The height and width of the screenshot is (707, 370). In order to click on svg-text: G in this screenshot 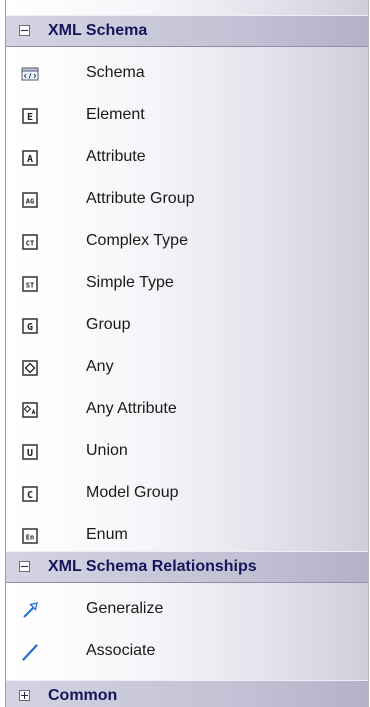, I will do `click(30, 327)`.